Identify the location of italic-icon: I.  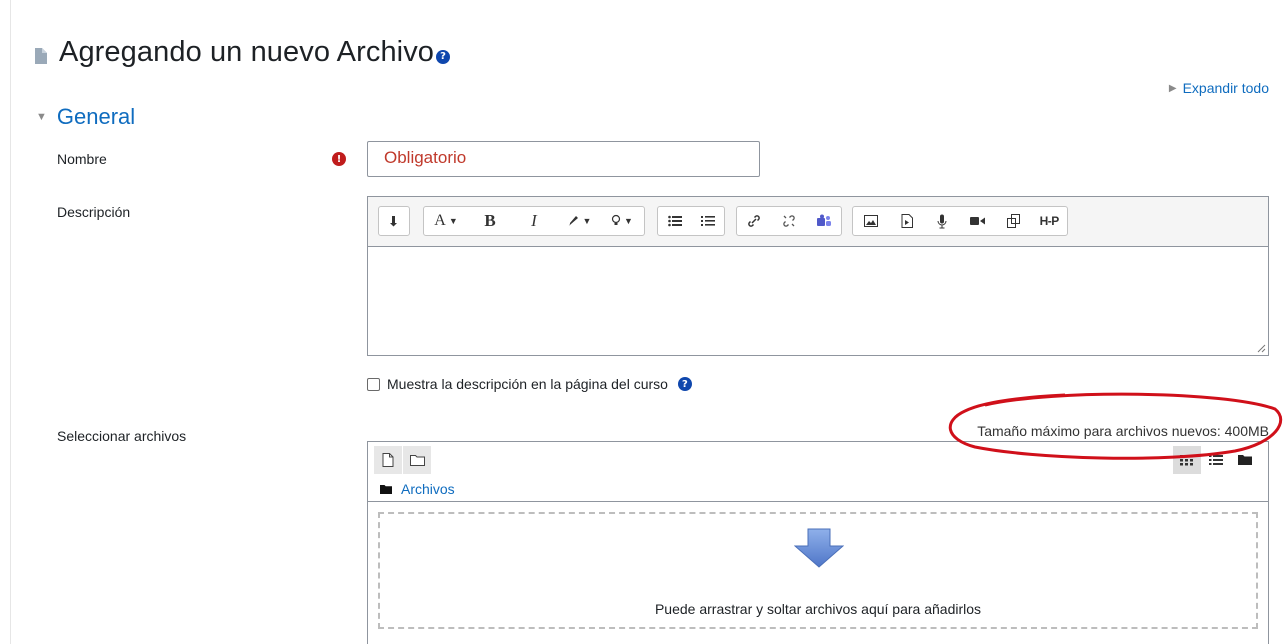
(534, 221).